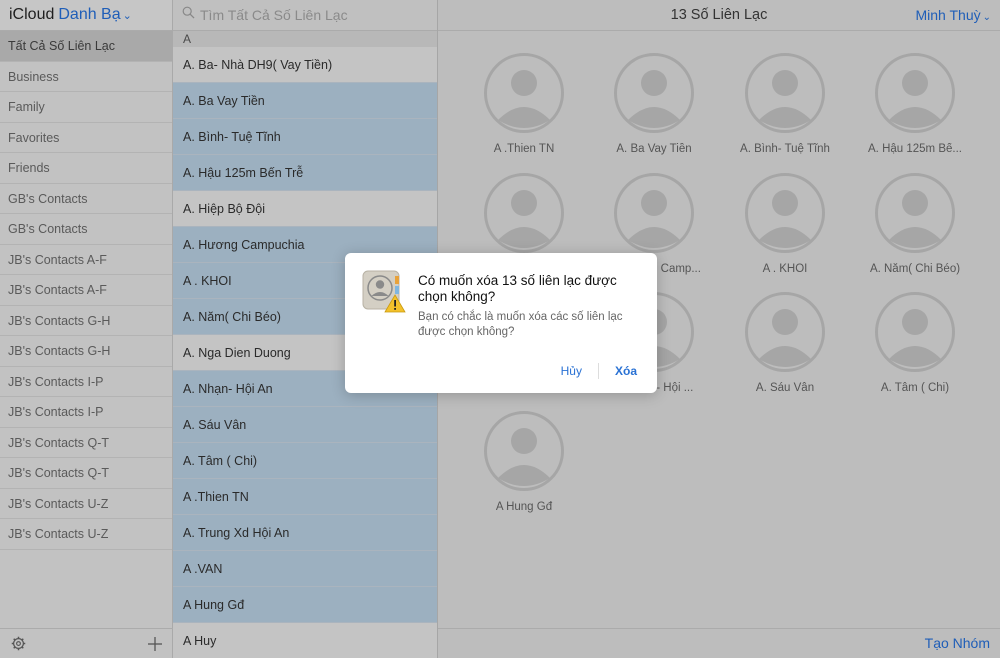 This screenshot has height=658, width=1000. Describe the element at coordinates (305, 605) in the screenshot. I see `contact-row: A Hung Gđ` at that location.